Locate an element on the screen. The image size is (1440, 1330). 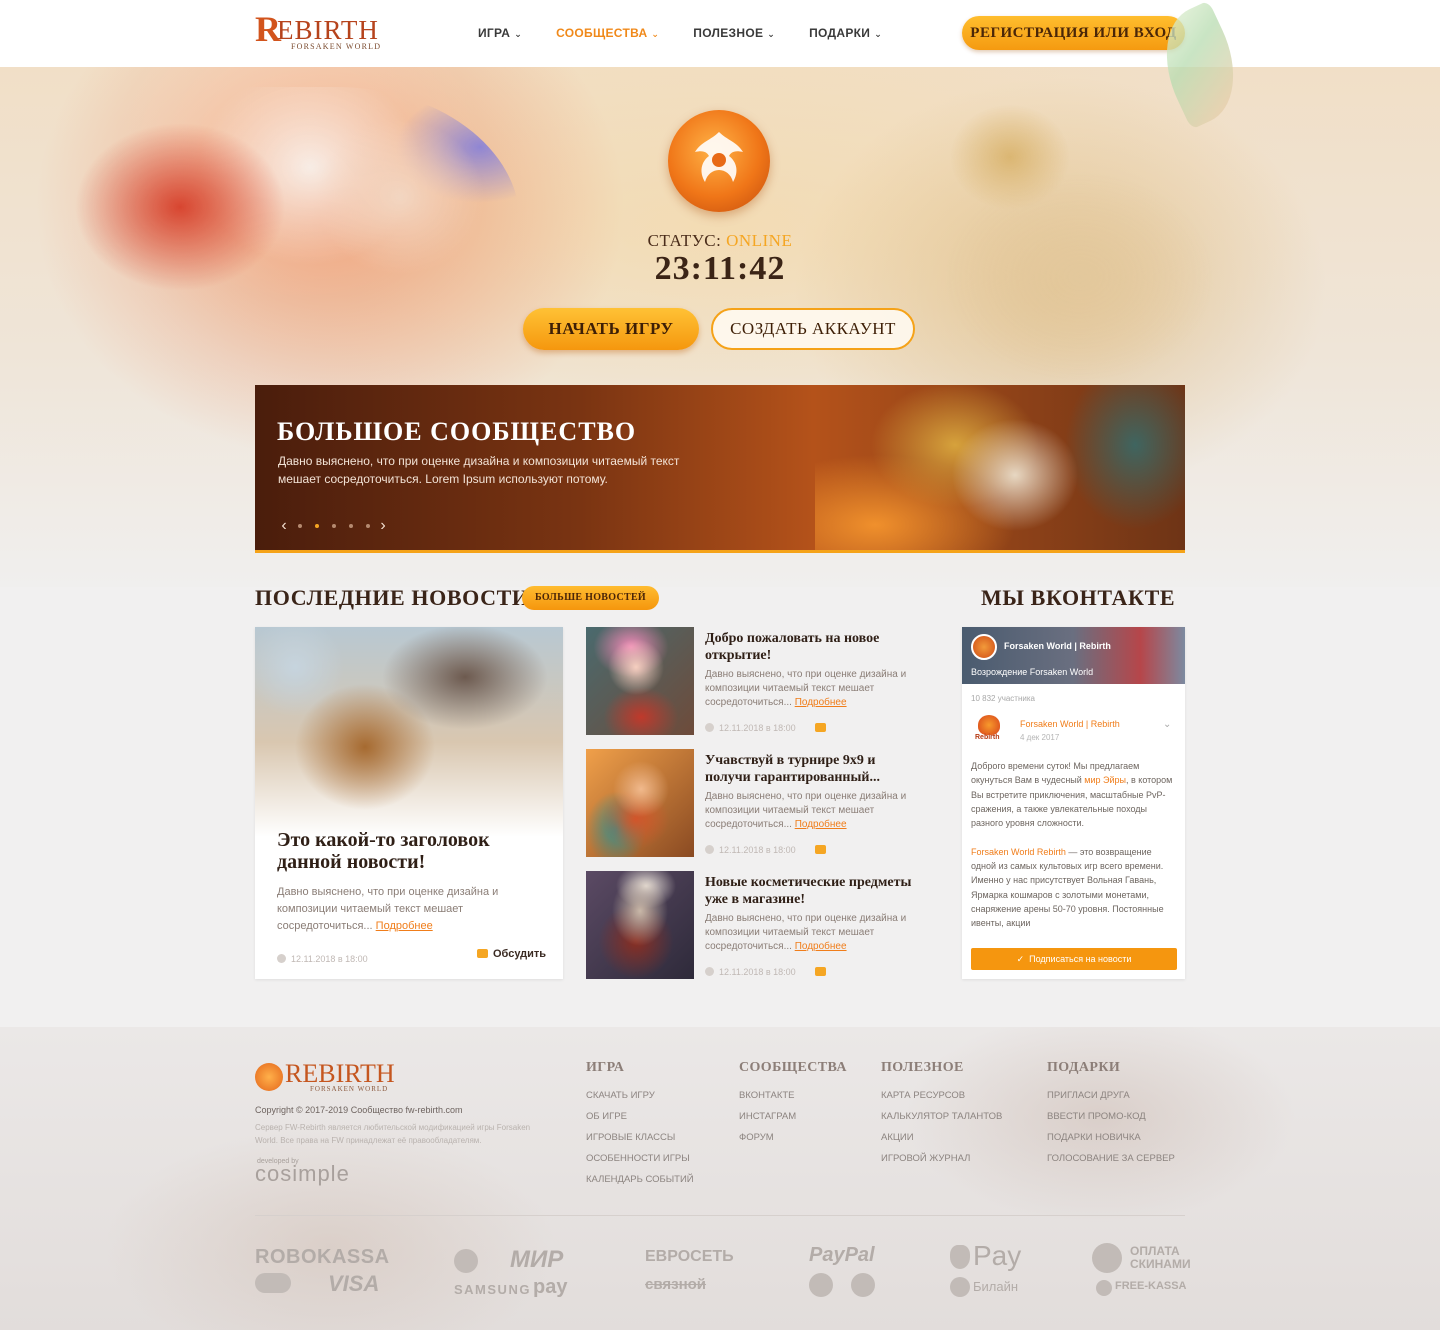
footer-column-communities: СООБЩЕСТВА ВКОНТАКТЕ ИНСТАГРАМ ФОРУМ is located at coordinates (793, 1104).